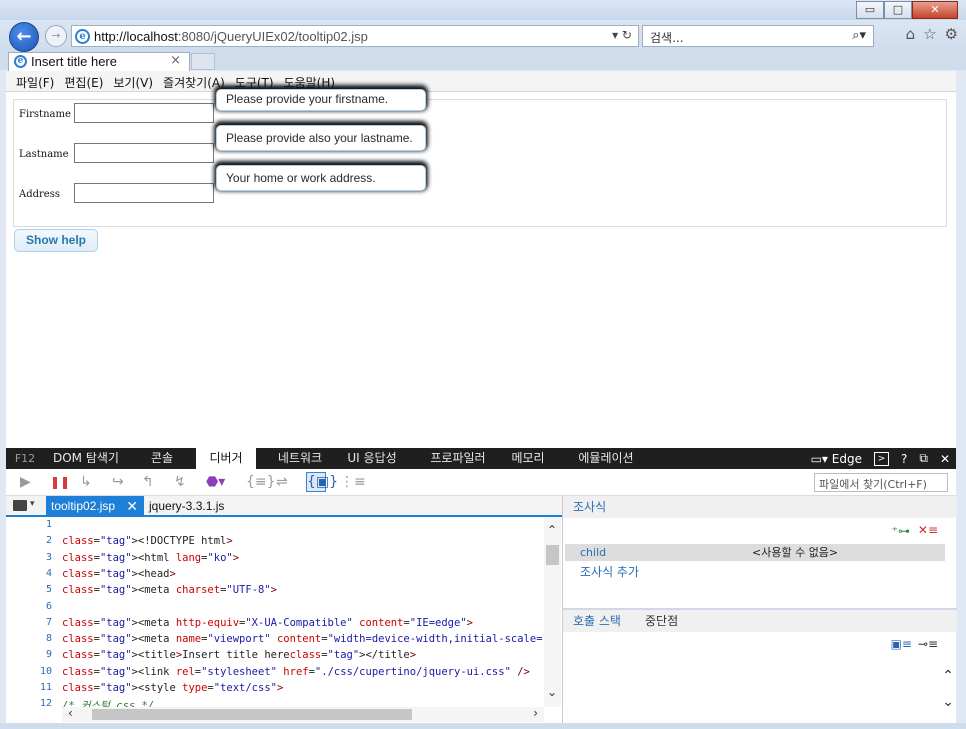 This screenshot has width=966, height=729. What do you see at coordinates (134, 81) in the screenshot?
I see `menu-view: 보기(V)` at bounding box center [134, 81].